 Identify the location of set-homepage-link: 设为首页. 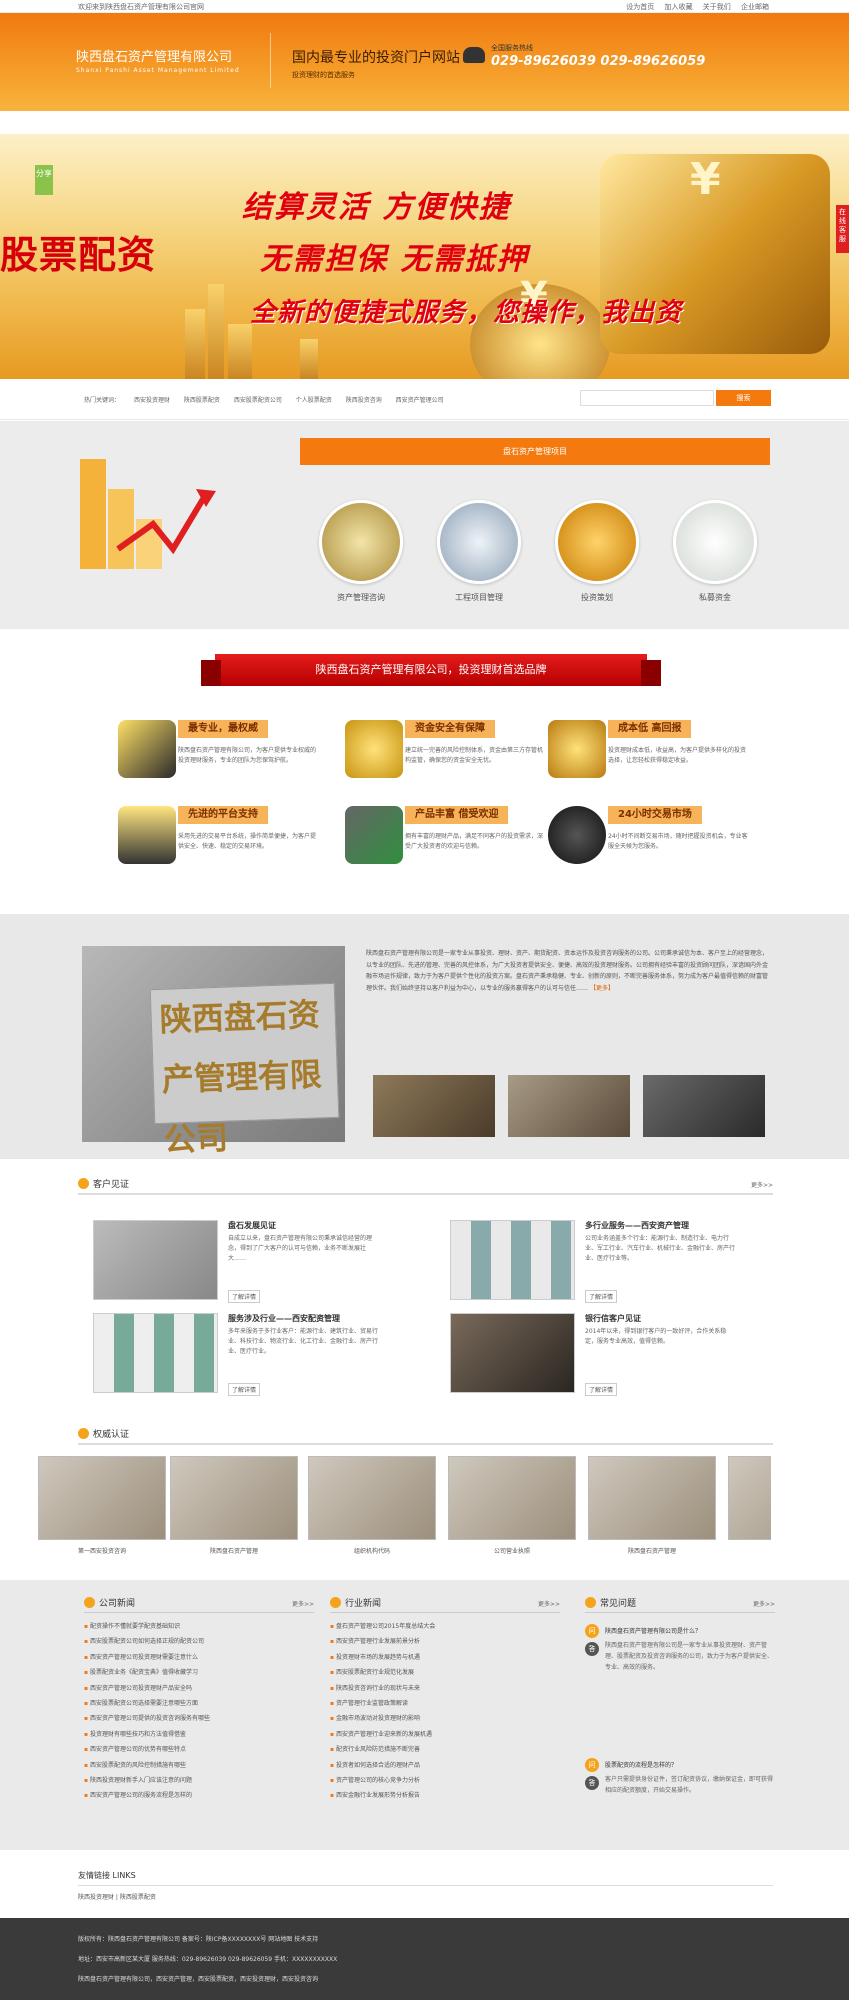
(640, 7).